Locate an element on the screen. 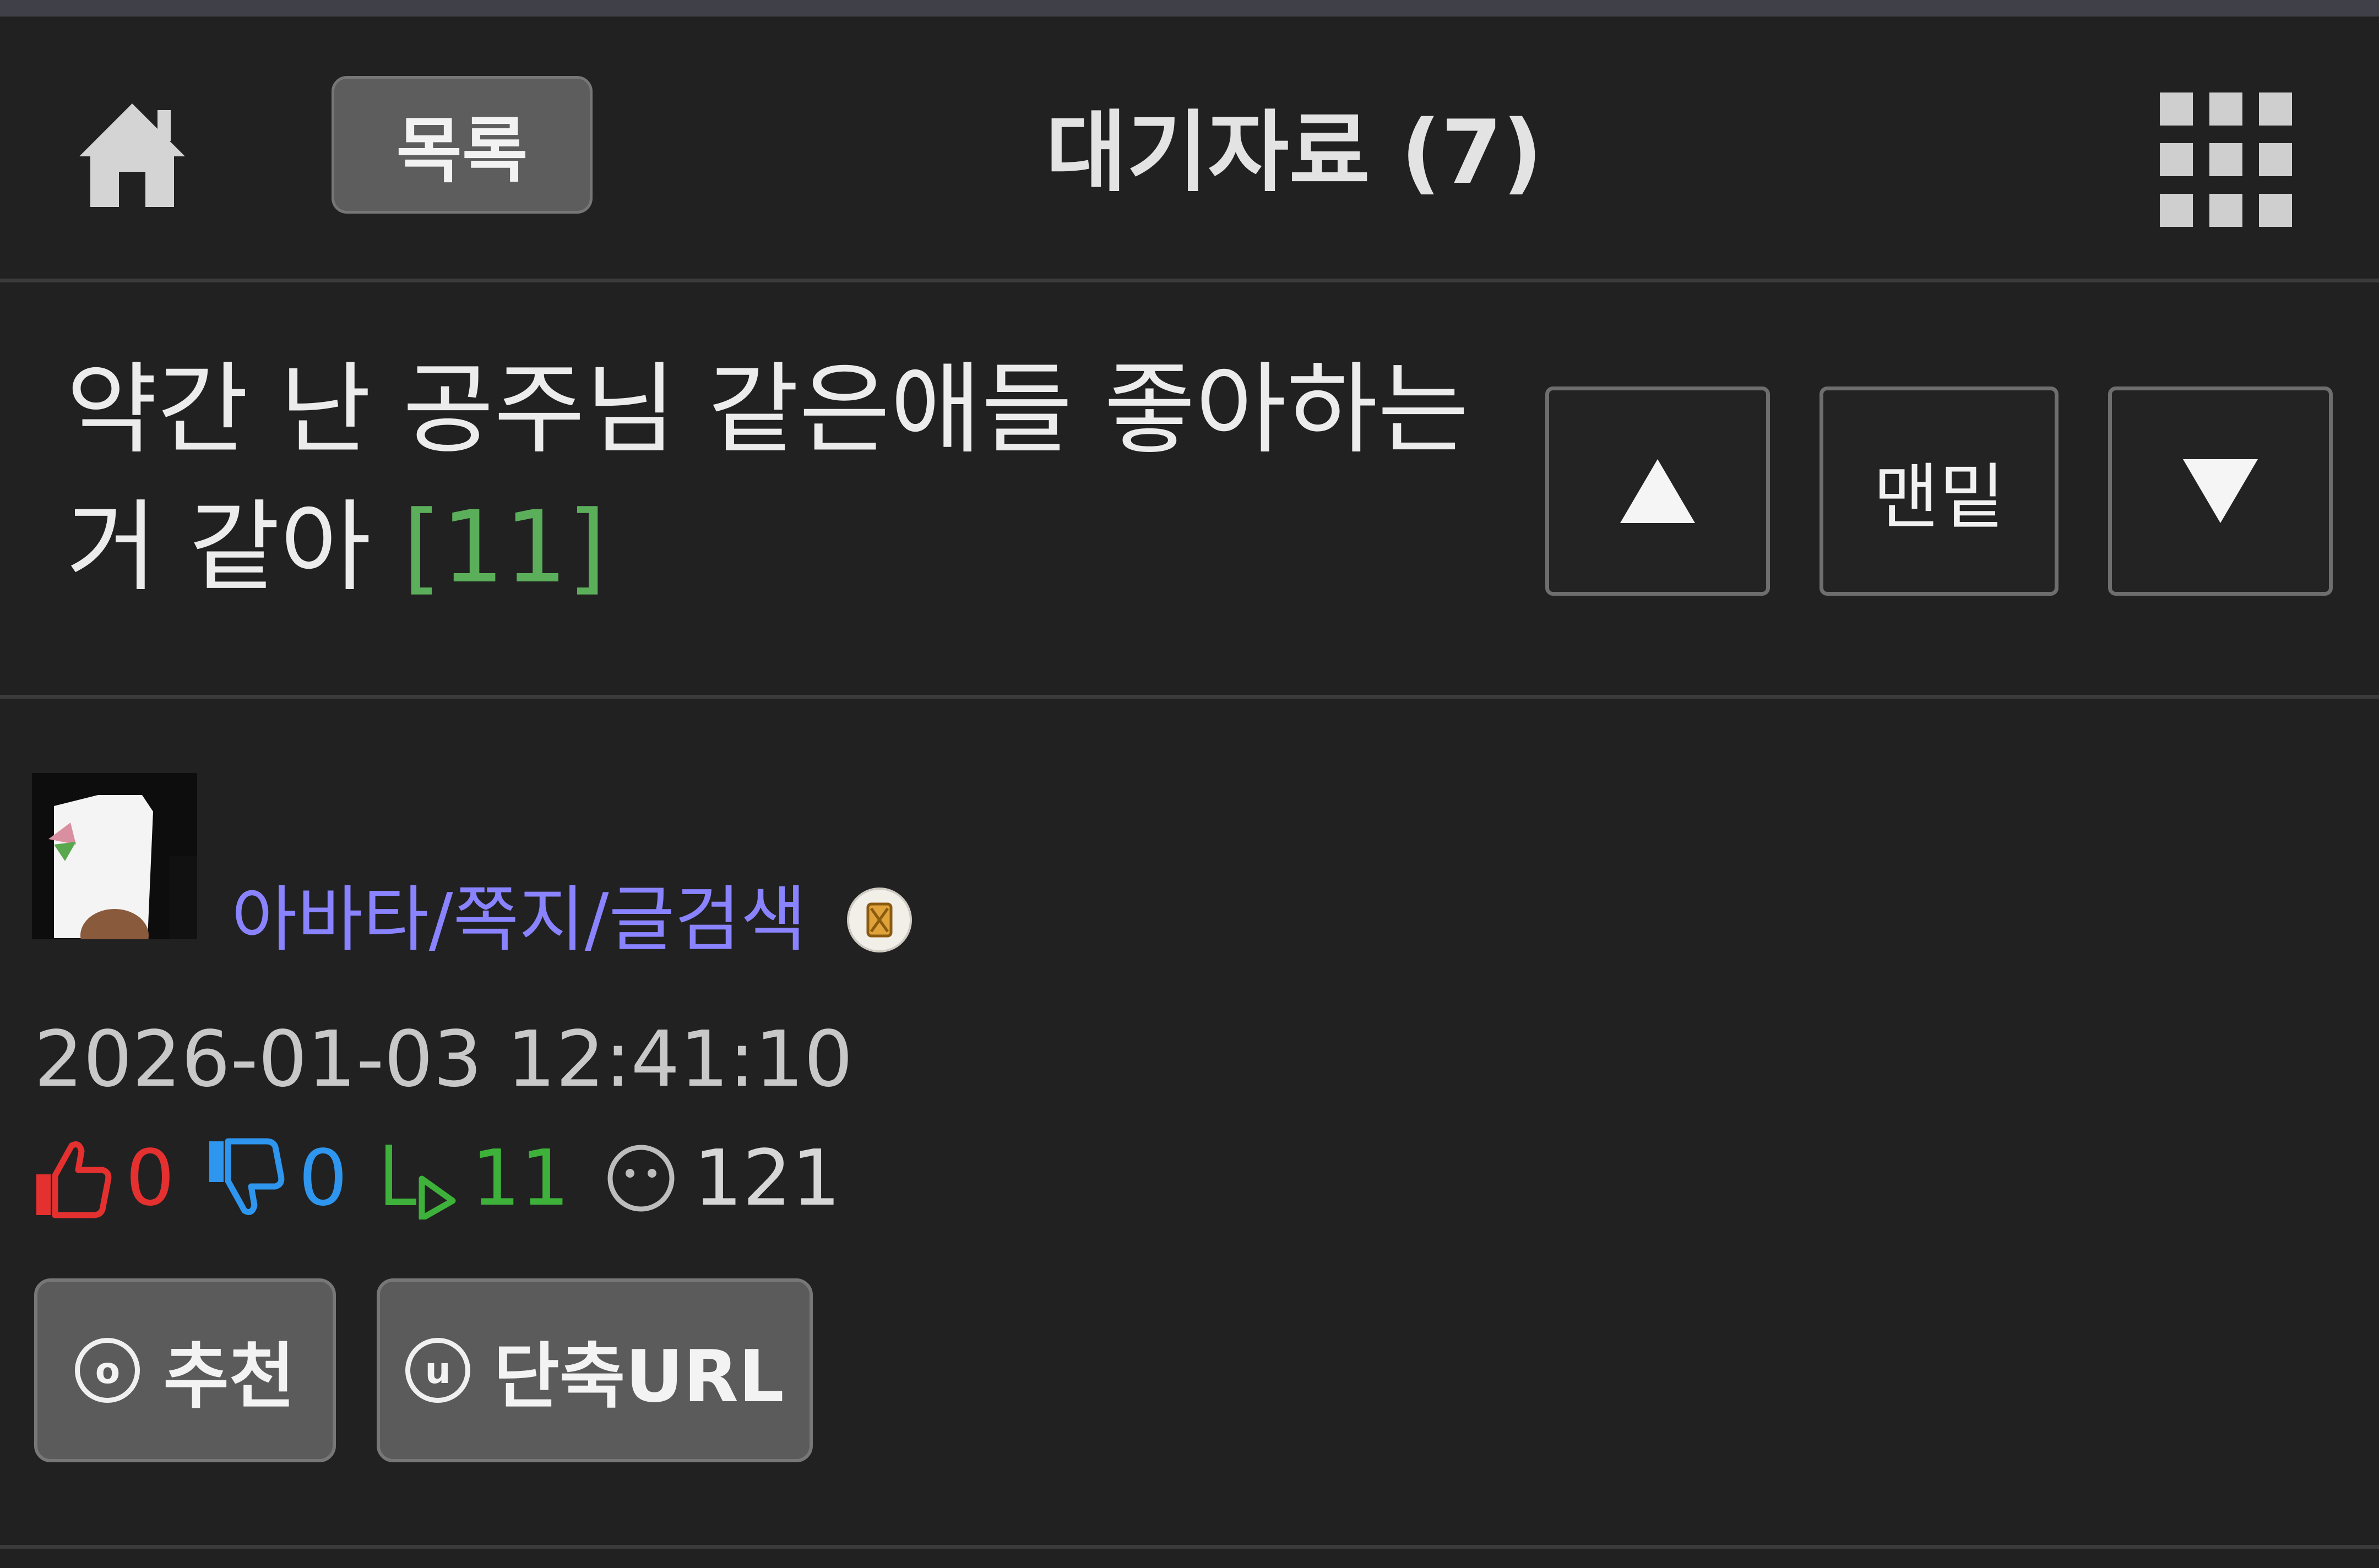 The image size is (2379, 1568). scroll-bottom-button: 맨밑 is located at coordinates (1938, 491).